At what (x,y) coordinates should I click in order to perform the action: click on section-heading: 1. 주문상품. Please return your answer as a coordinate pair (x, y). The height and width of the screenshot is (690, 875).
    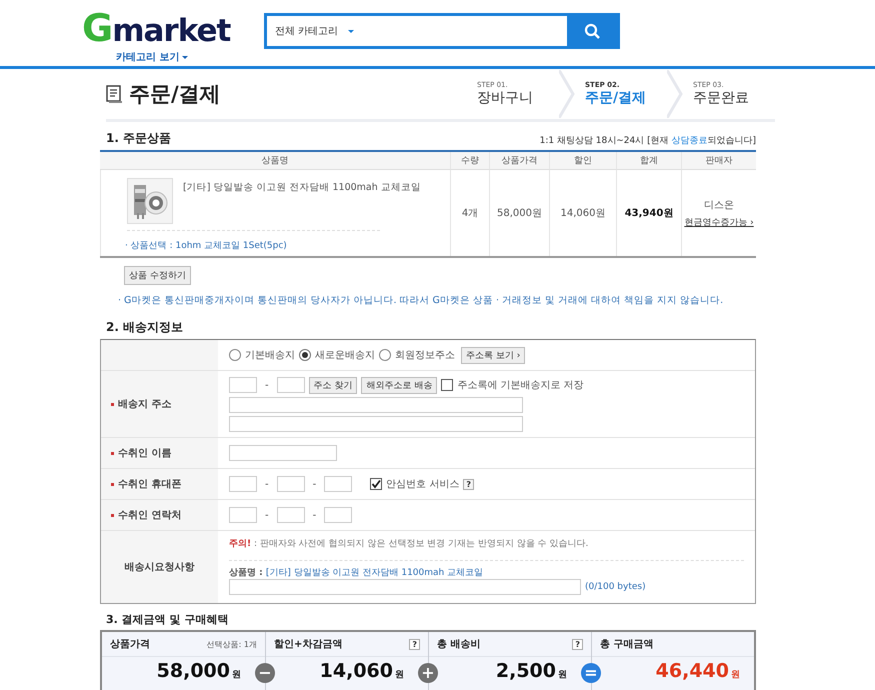
    Looking at the image, I should click on (139, 138).